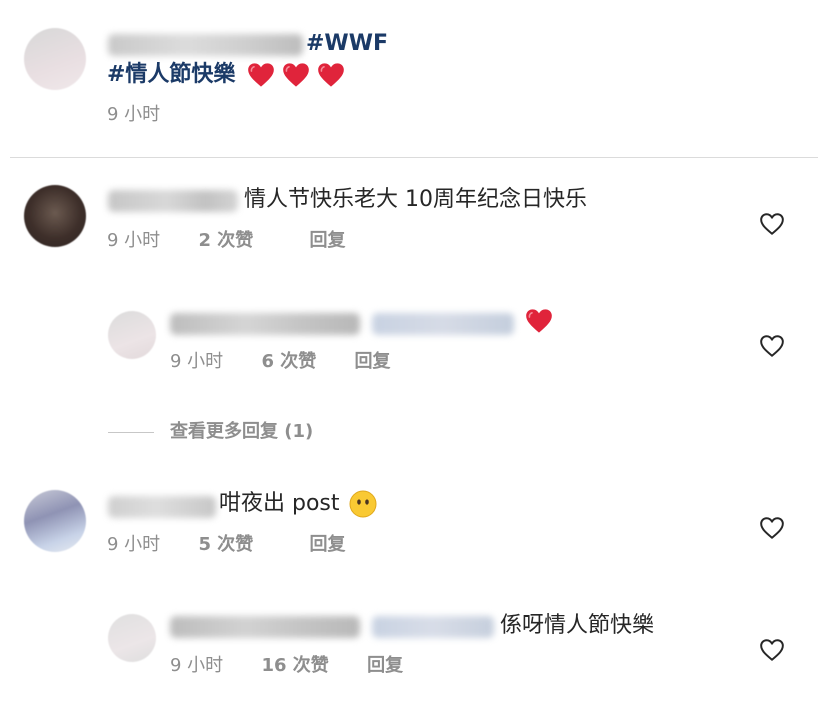 Image resolution: width=828 pixels, height=725 pixels. Describe the element at coordinates (363, 506) in the screenshot. I see `neutral-face-emoji-icon` at that location.